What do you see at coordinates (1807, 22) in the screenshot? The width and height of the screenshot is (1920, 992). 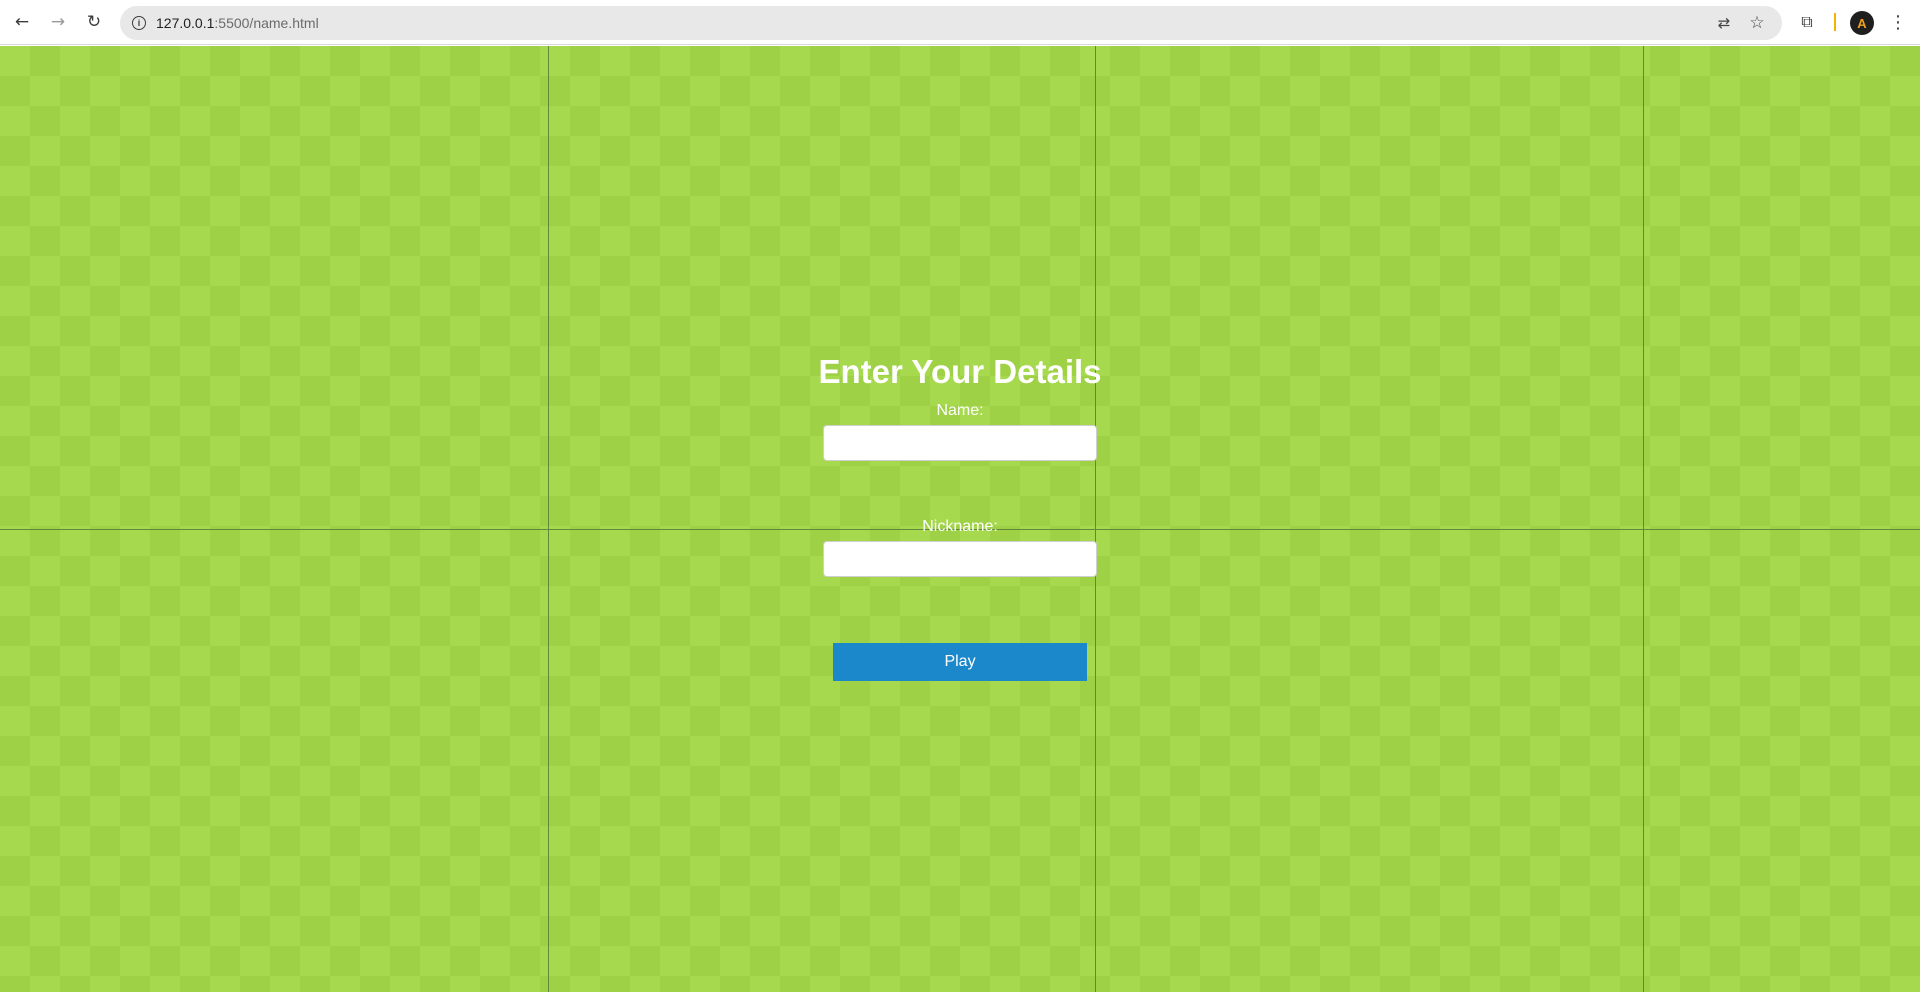 I see `puzzle-icon: ⧉` at bounding box center [1807, 22].